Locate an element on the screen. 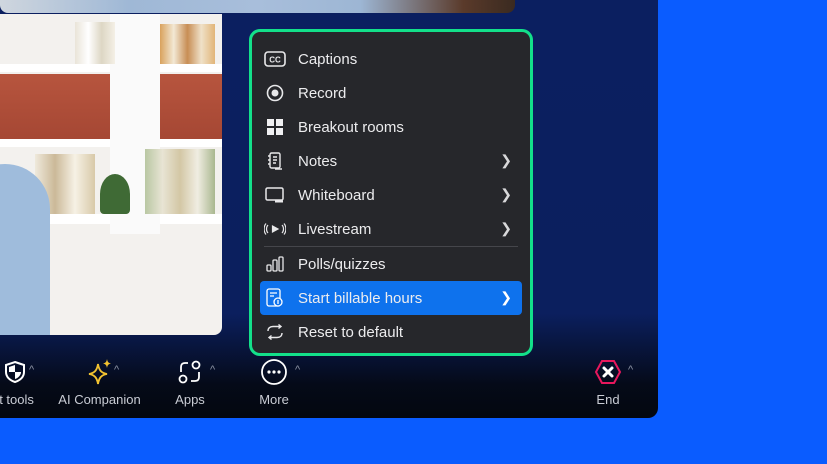 The image size is (827, 464). menu-item-start-billable-hours: Start billable hours ❯ is located at coordinates (391, 298).